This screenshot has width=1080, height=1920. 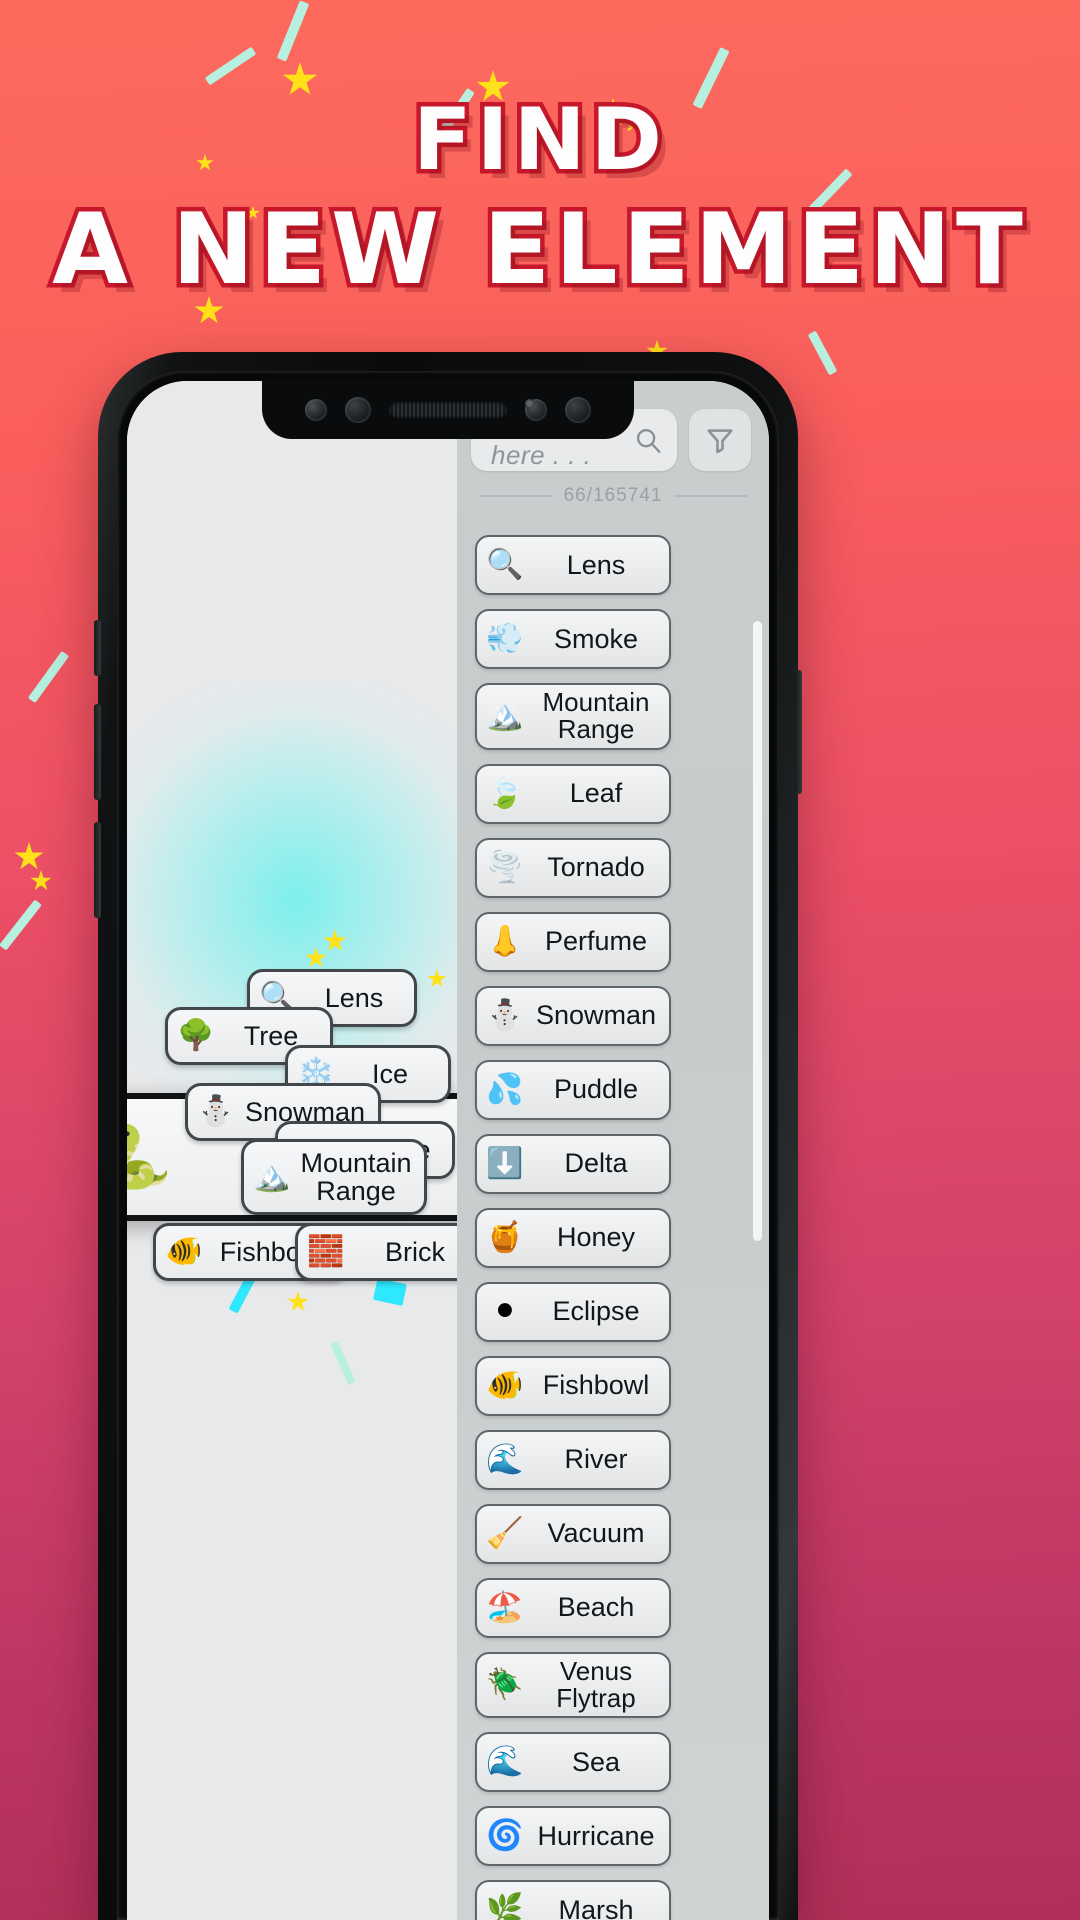 What do you see at coordinates (390, 1292) in the screenshot?
I see `confetti-square` at bounding box center [390, 1292].